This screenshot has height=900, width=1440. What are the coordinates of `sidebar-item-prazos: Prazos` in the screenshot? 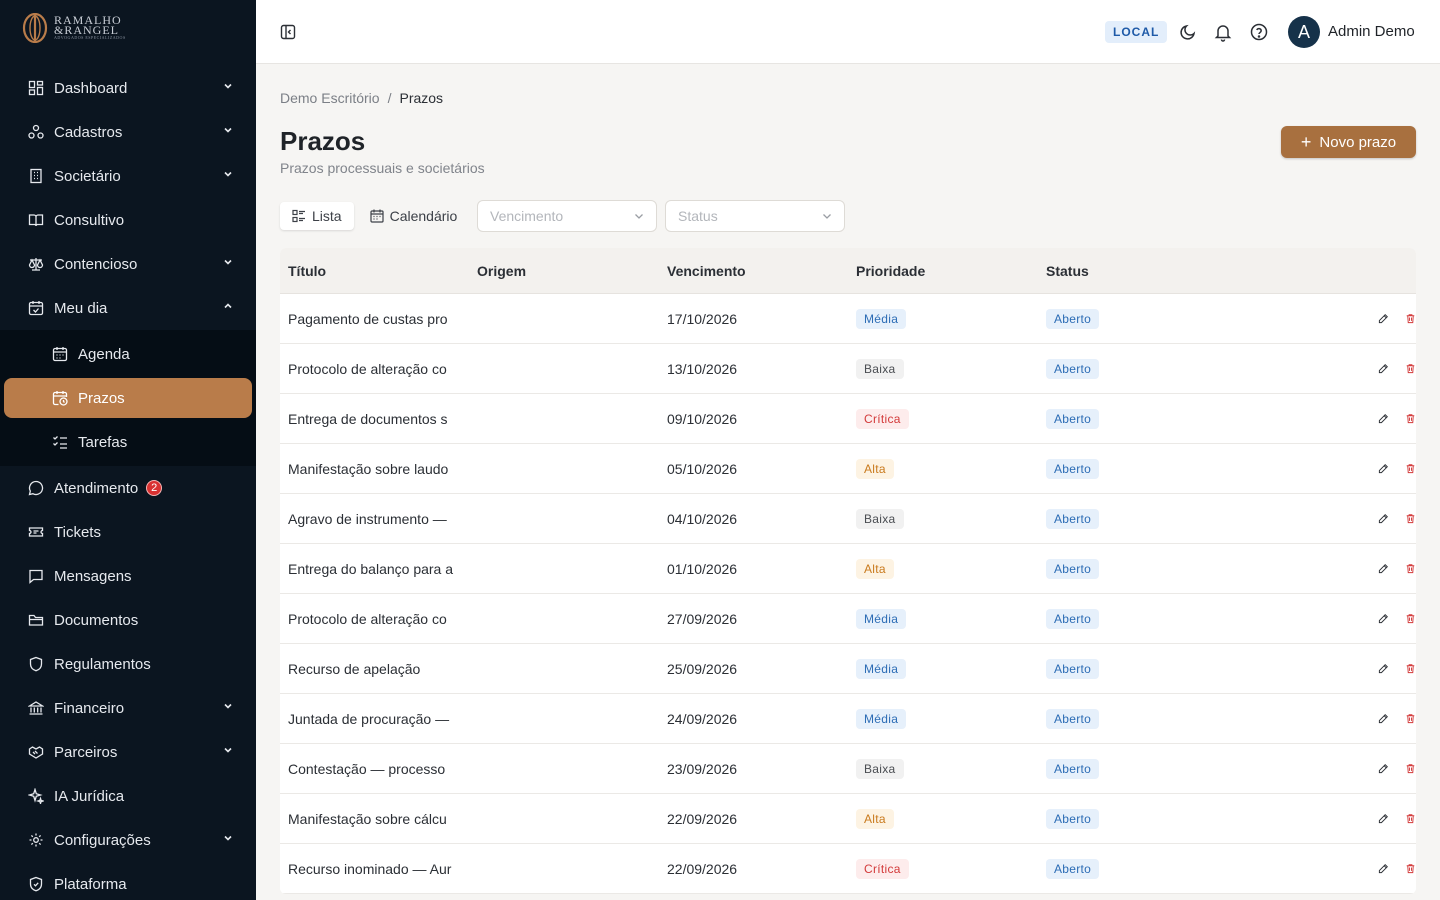 It's located at (128, 398).